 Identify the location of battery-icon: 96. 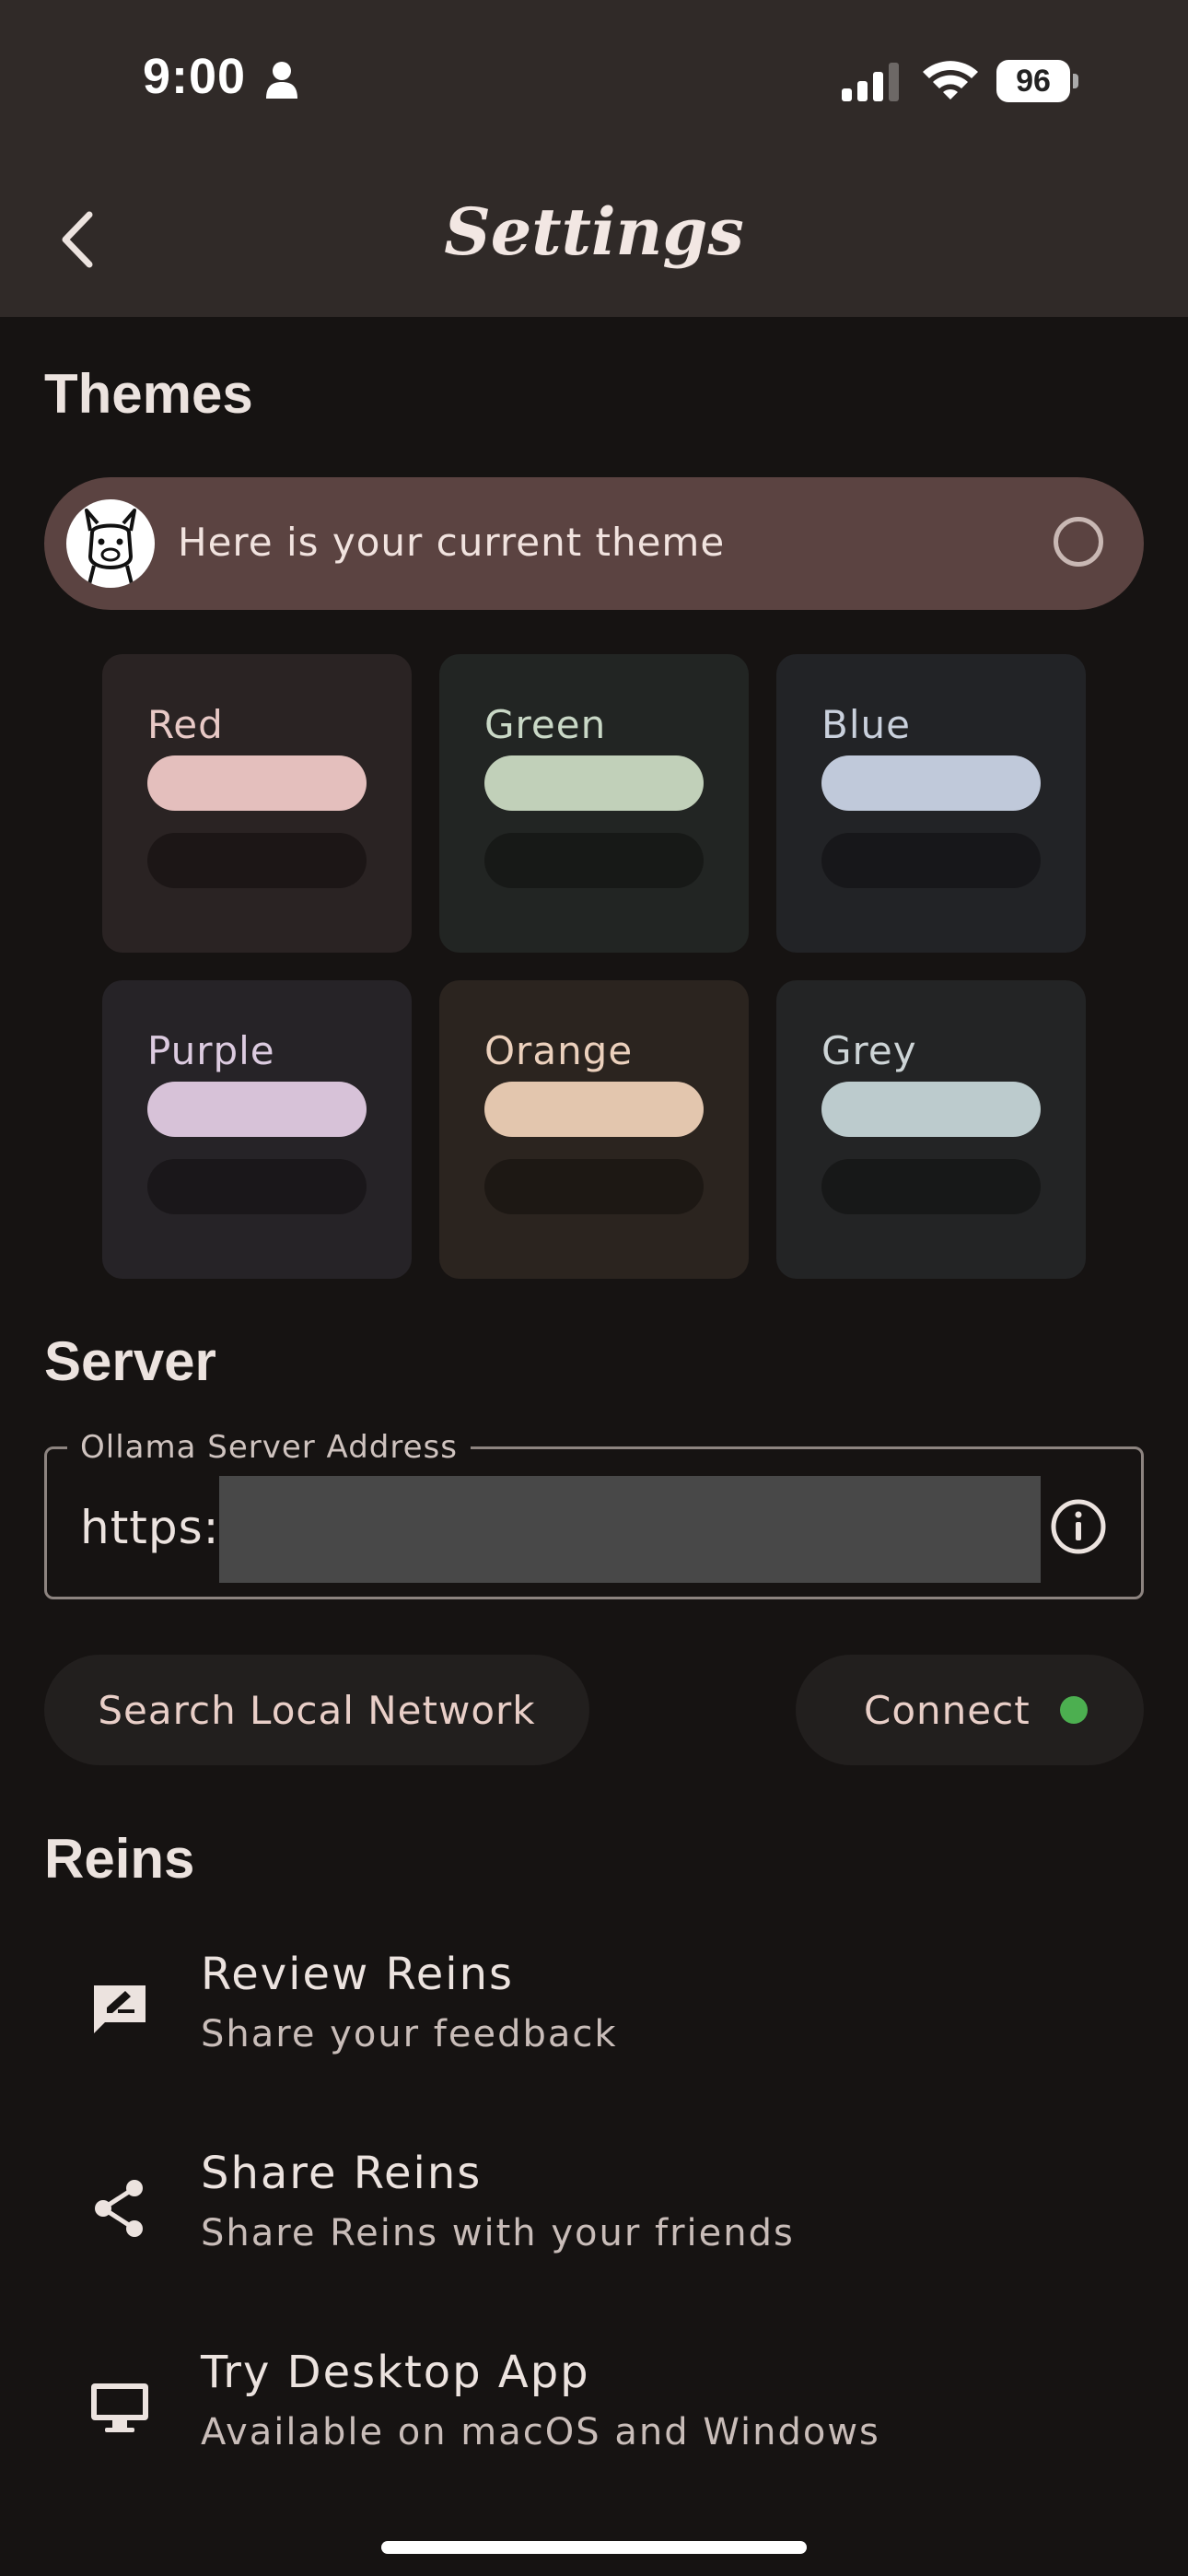
(1038, 81).